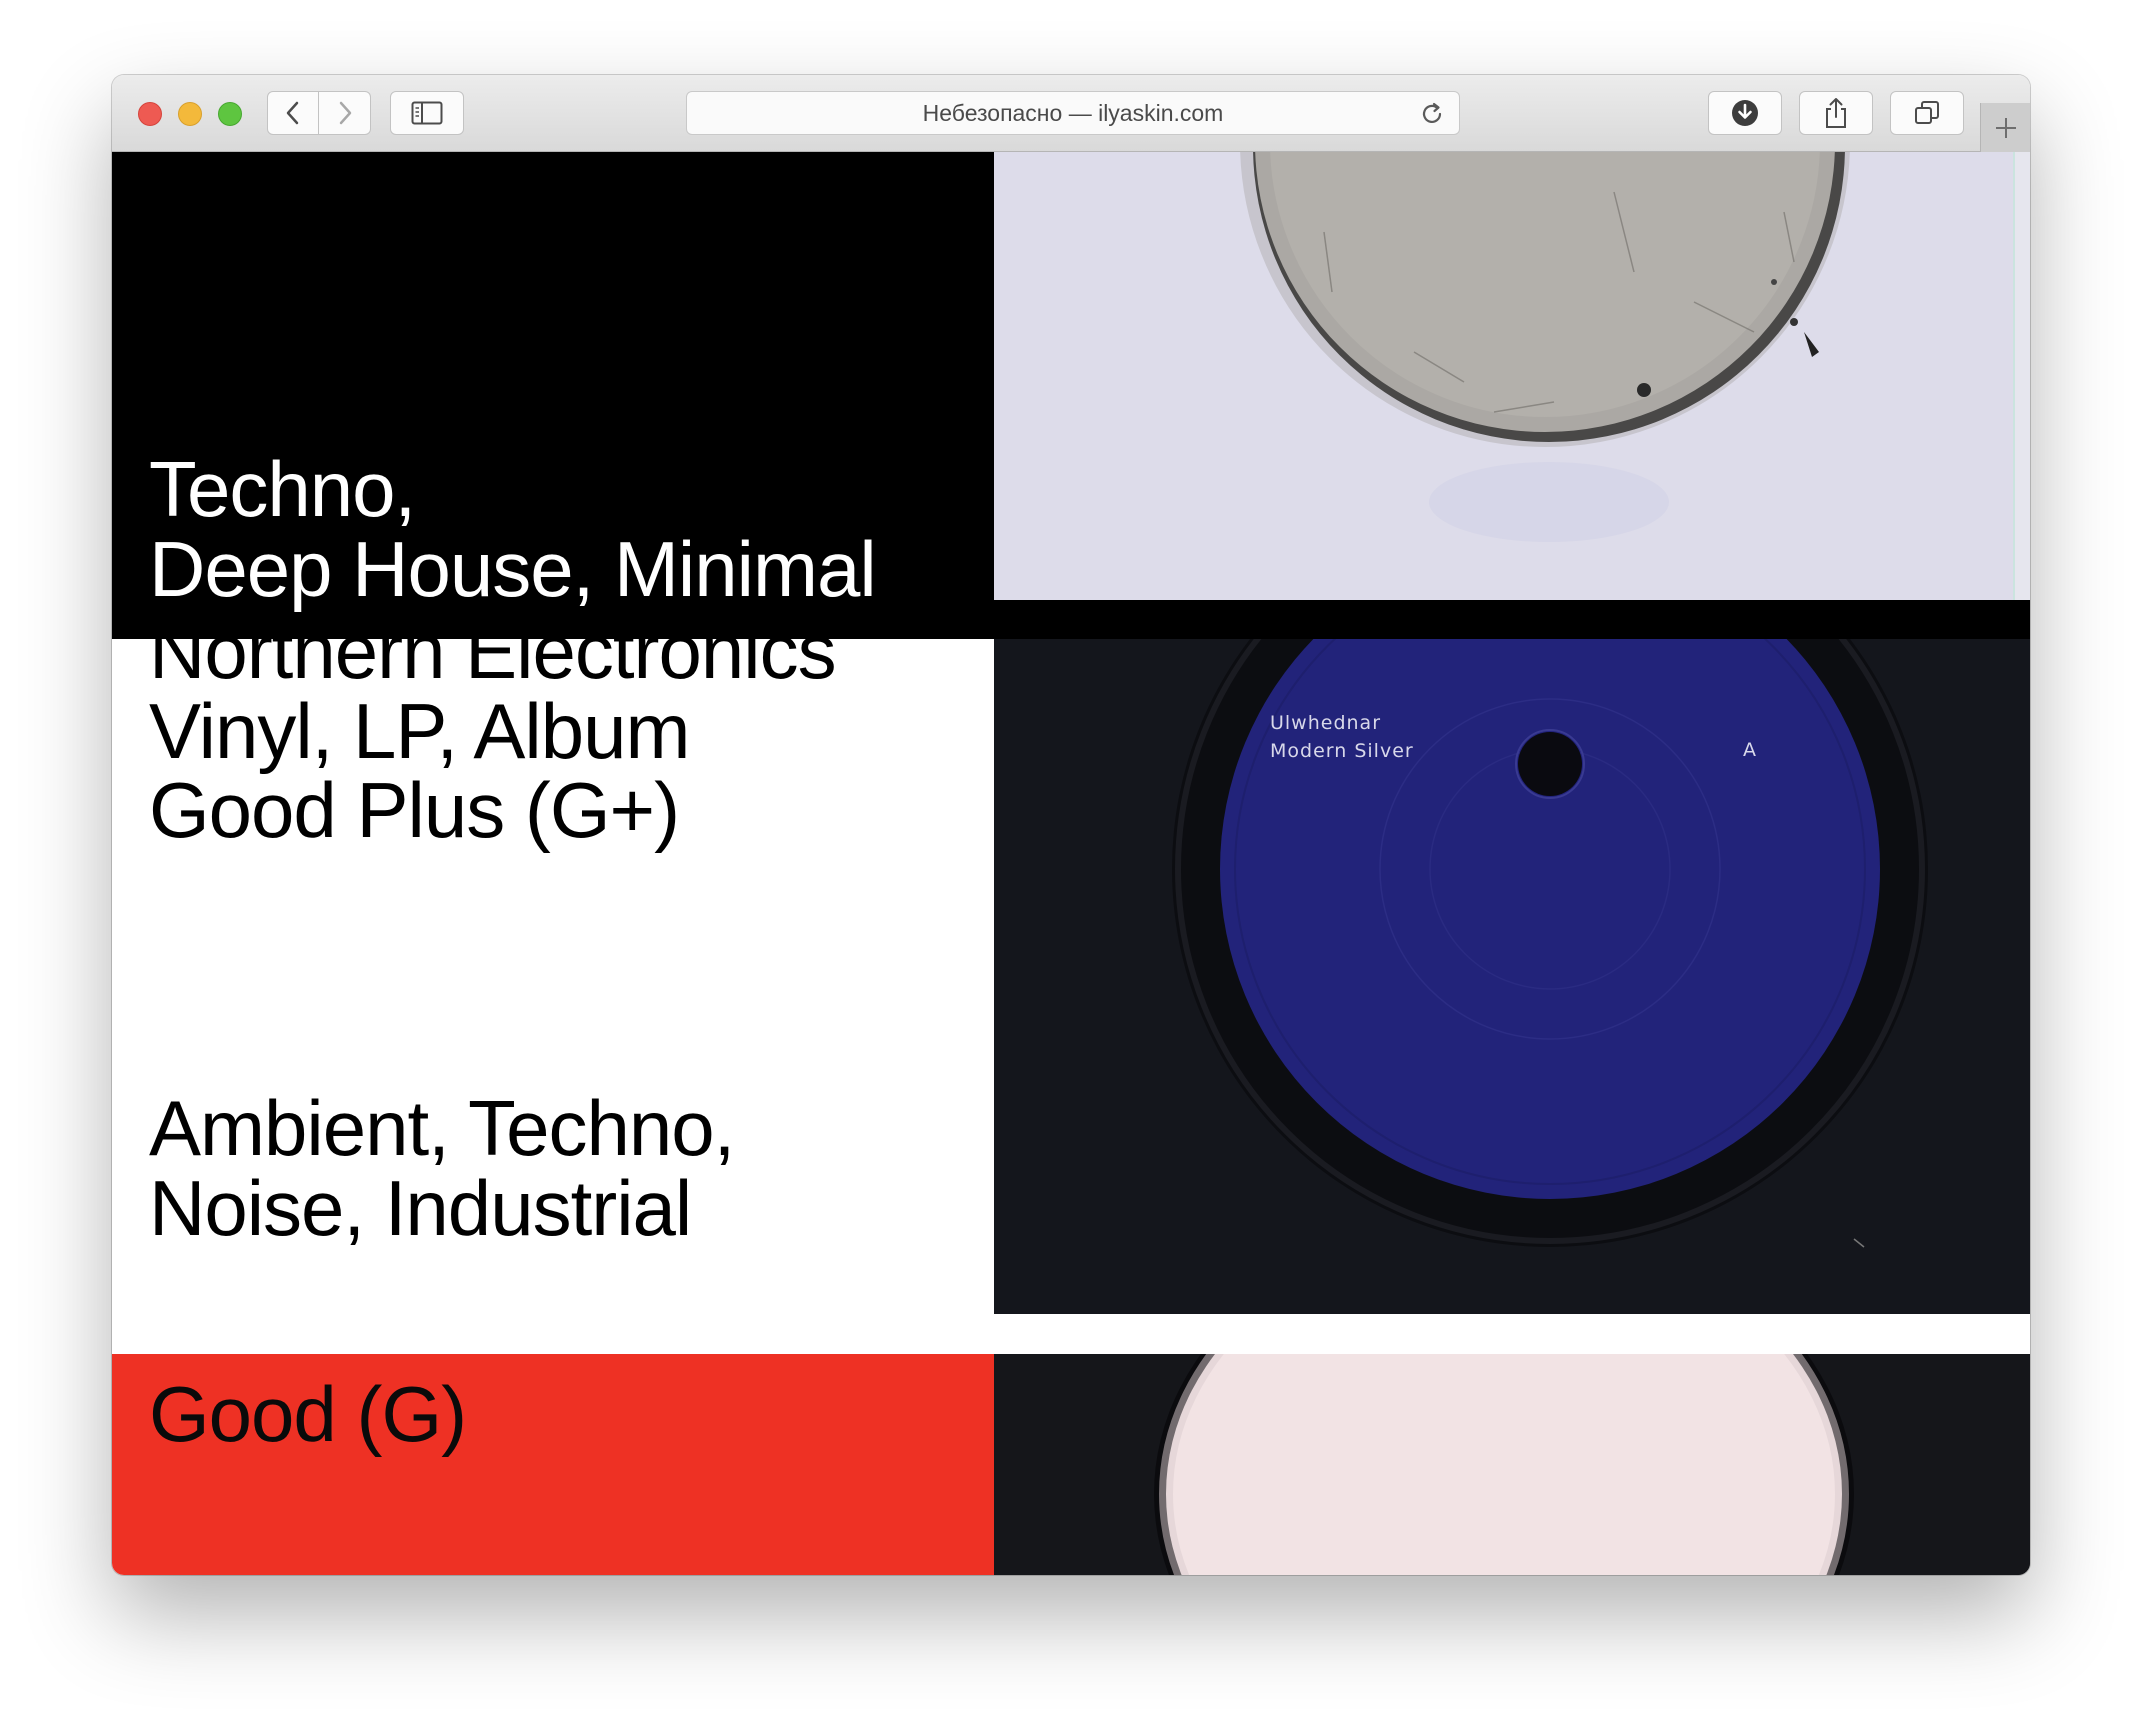 The width and height of the screenshot is (2138, 1722). I want to click on genre-line: Ambient, Techno,, so click(442, 1128).